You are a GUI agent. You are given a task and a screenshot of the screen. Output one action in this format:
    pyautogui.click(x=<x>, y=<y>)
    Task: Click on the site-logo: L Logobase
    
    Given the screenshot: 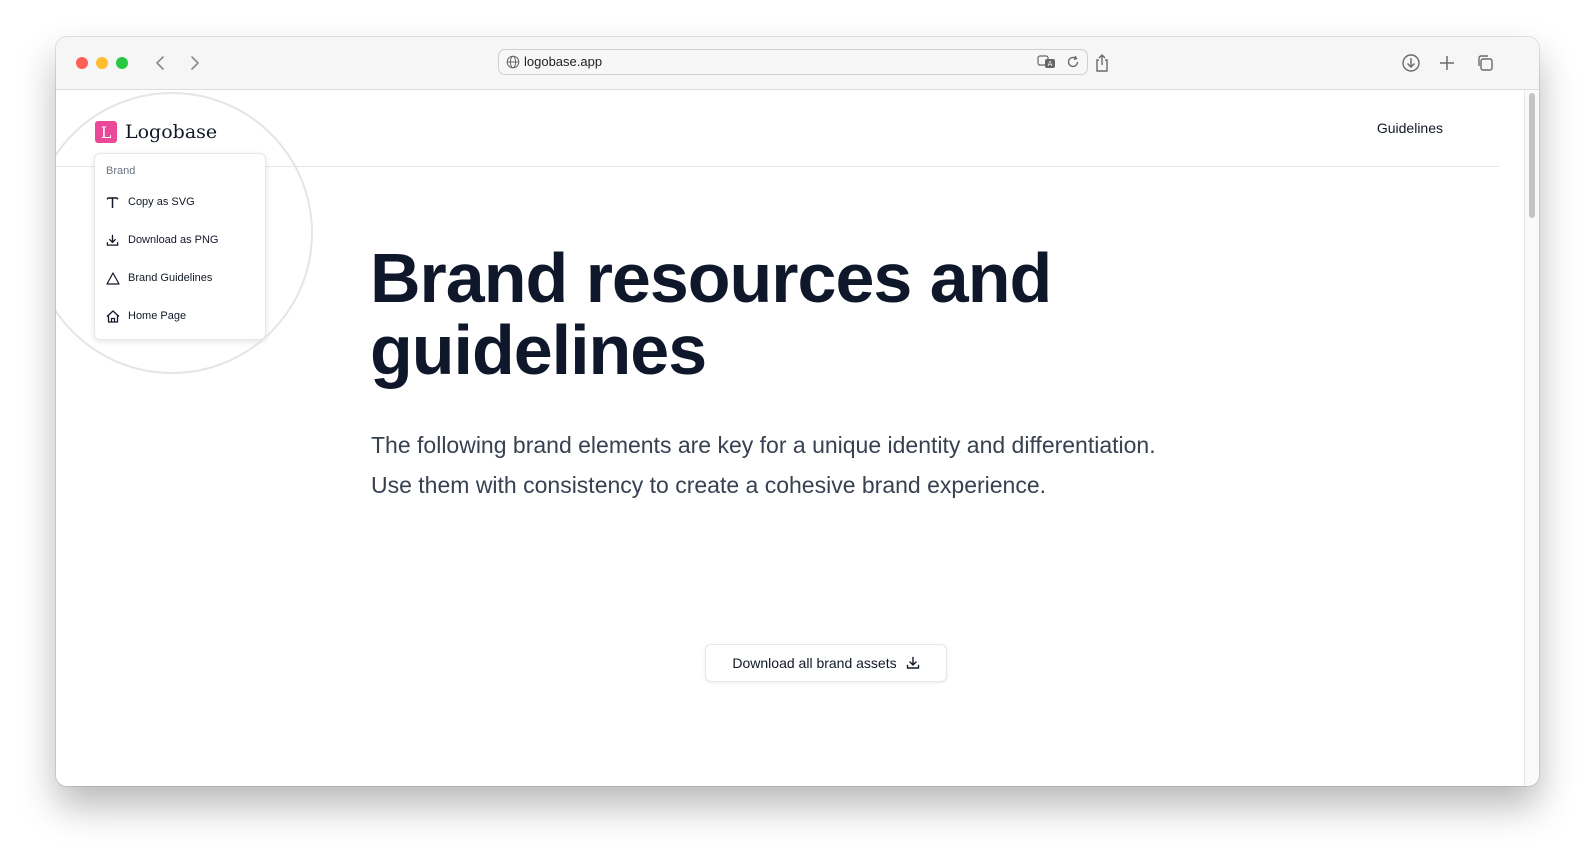 What is the action you would take?
    pyautogui.click(x=156, y=132)
    